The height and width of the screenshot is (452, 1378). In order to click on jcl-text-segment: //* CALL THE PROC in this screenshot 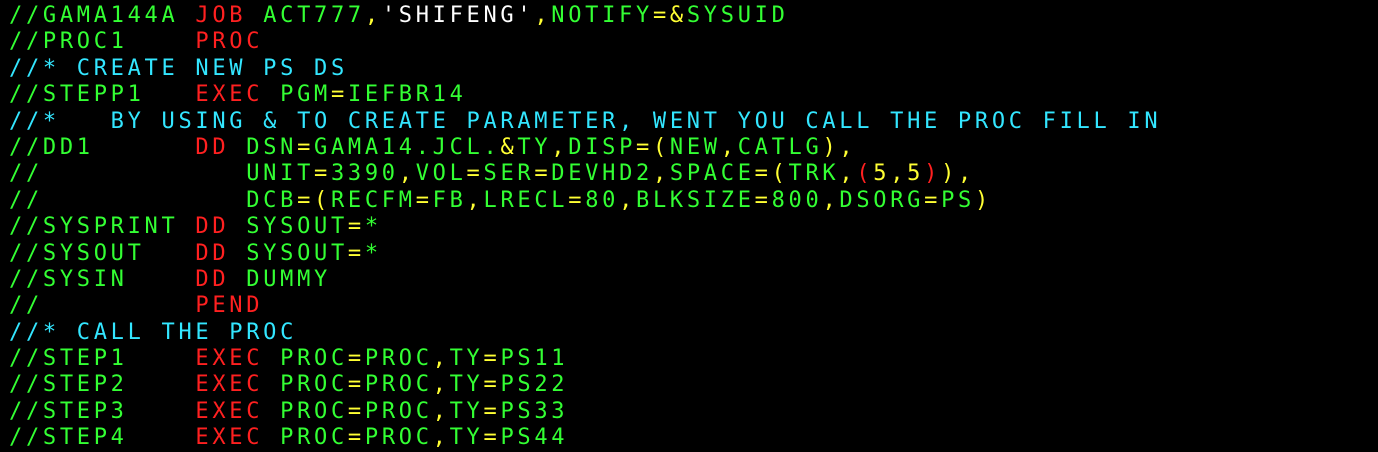, I will do `click(153, 332)`.